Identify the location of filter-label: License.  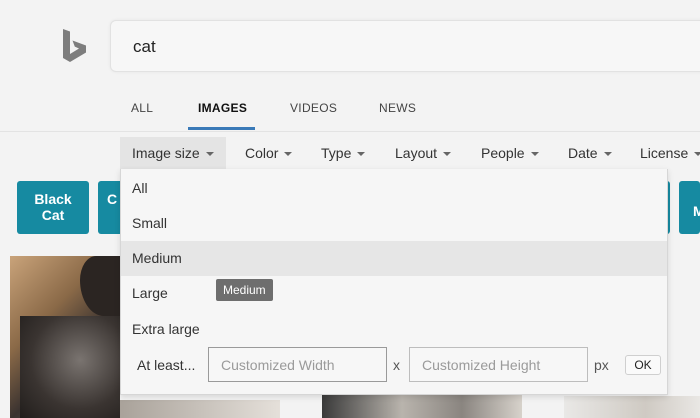
(664, 153).